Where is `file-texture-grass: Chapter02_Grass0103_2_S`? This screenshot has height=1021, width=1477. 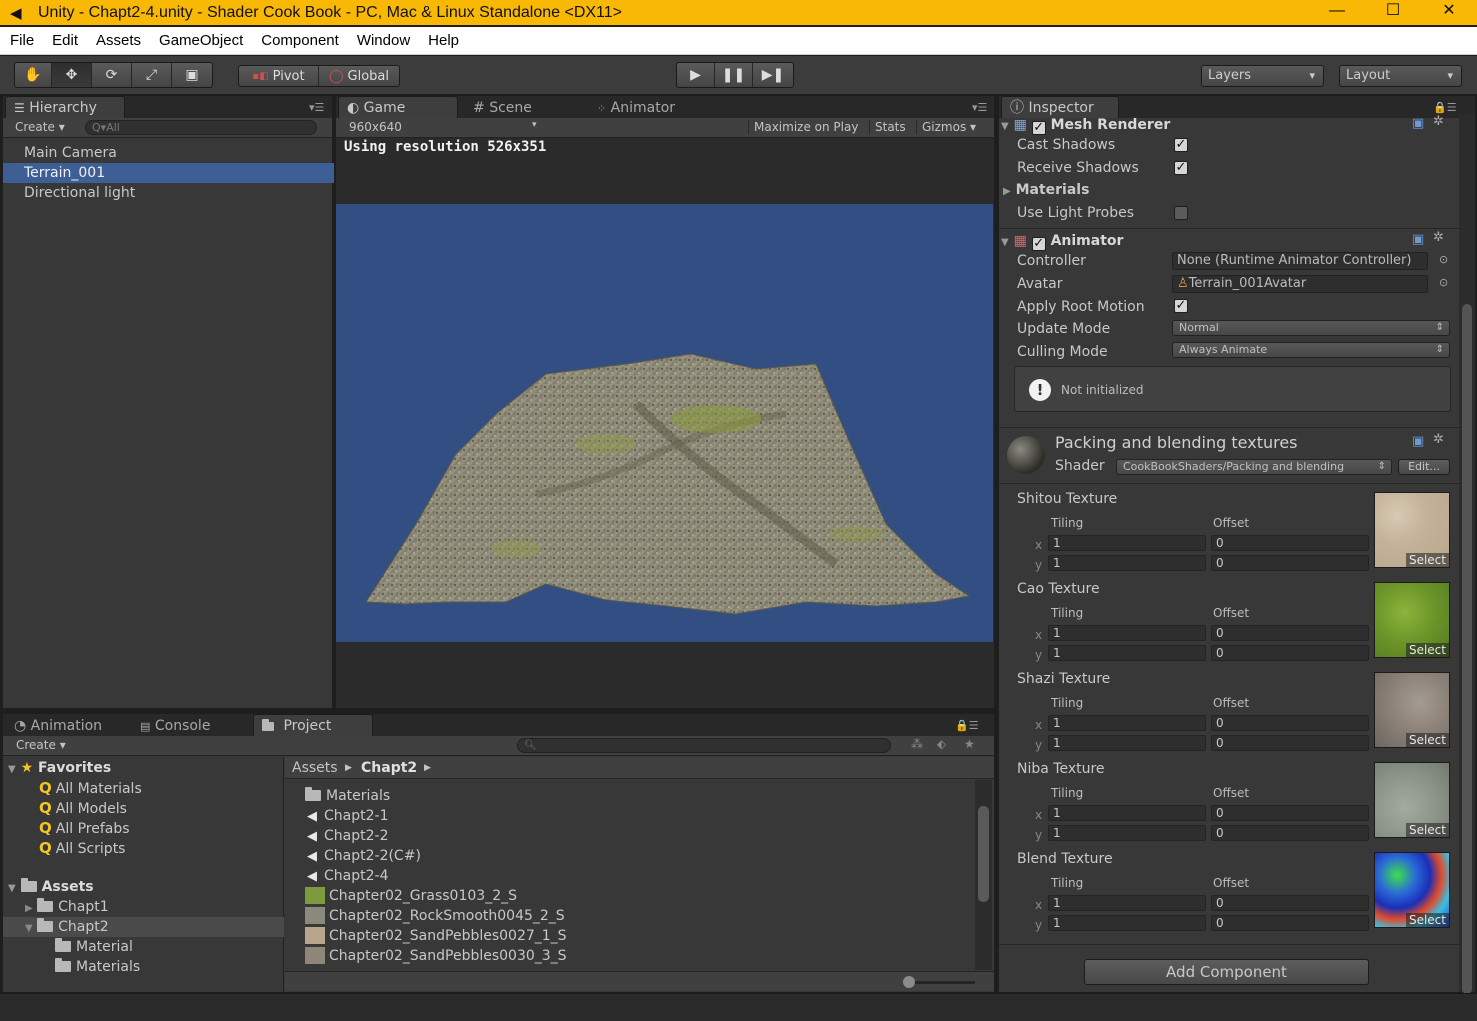
file-texture-grass: Chapter02_Grass0103_2_S is located at coordinates (411, 896).